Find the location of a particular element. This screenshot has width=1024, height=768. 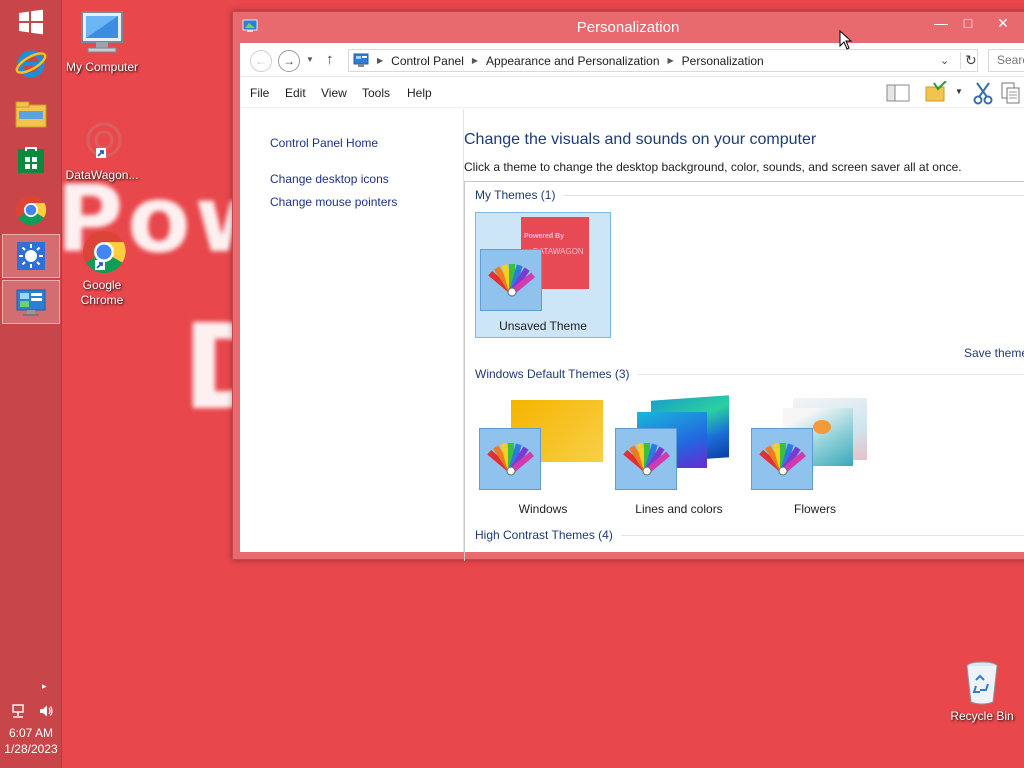

internet-explorer-icon is located at coordinates (31, 64).